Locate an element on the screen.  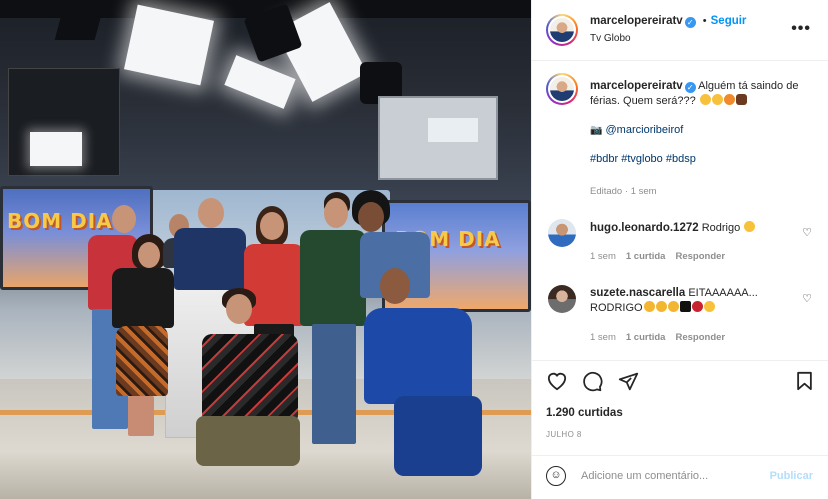
caption-username: marcelopereiratv is located at coordinates (636, 86).